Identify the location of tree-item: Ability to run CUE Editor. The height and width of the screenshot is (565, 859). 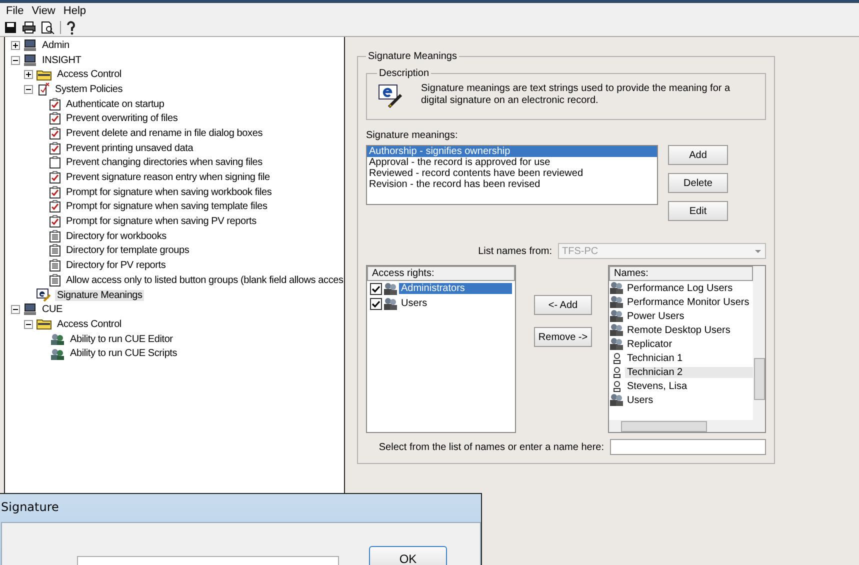
(121, 339).